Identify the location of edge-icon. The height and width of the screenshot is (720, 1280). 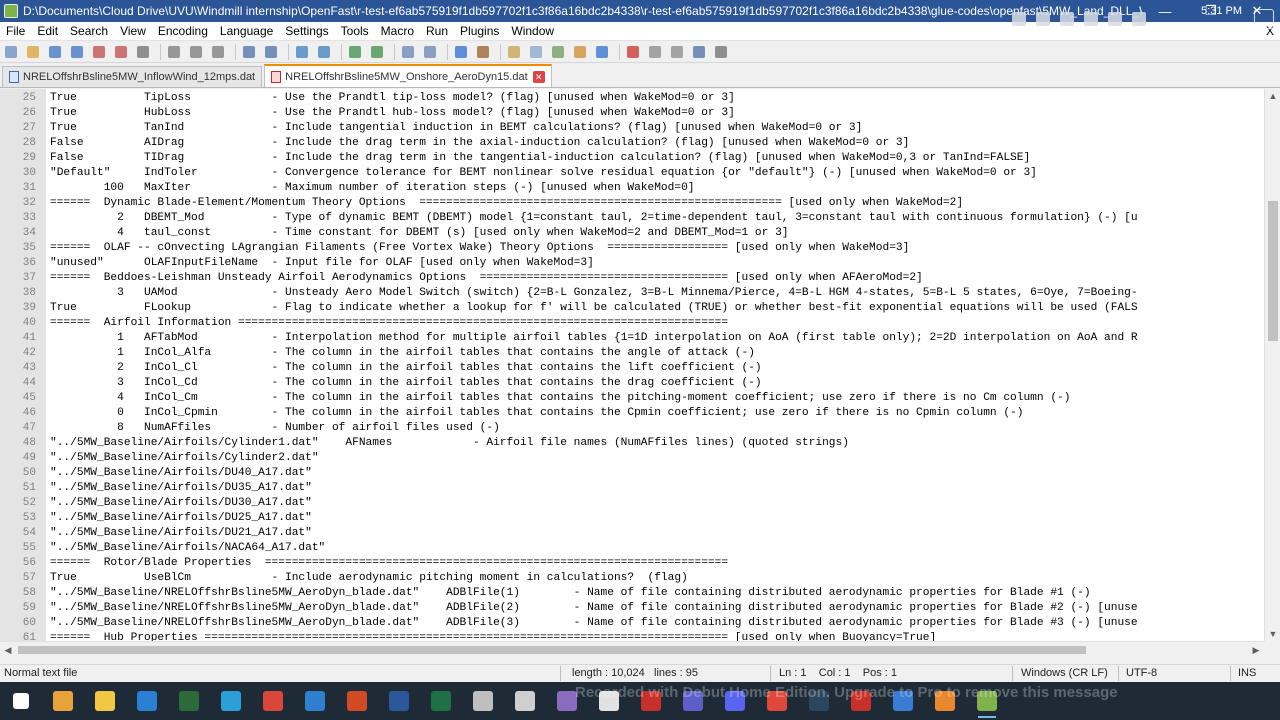
(231, 701).